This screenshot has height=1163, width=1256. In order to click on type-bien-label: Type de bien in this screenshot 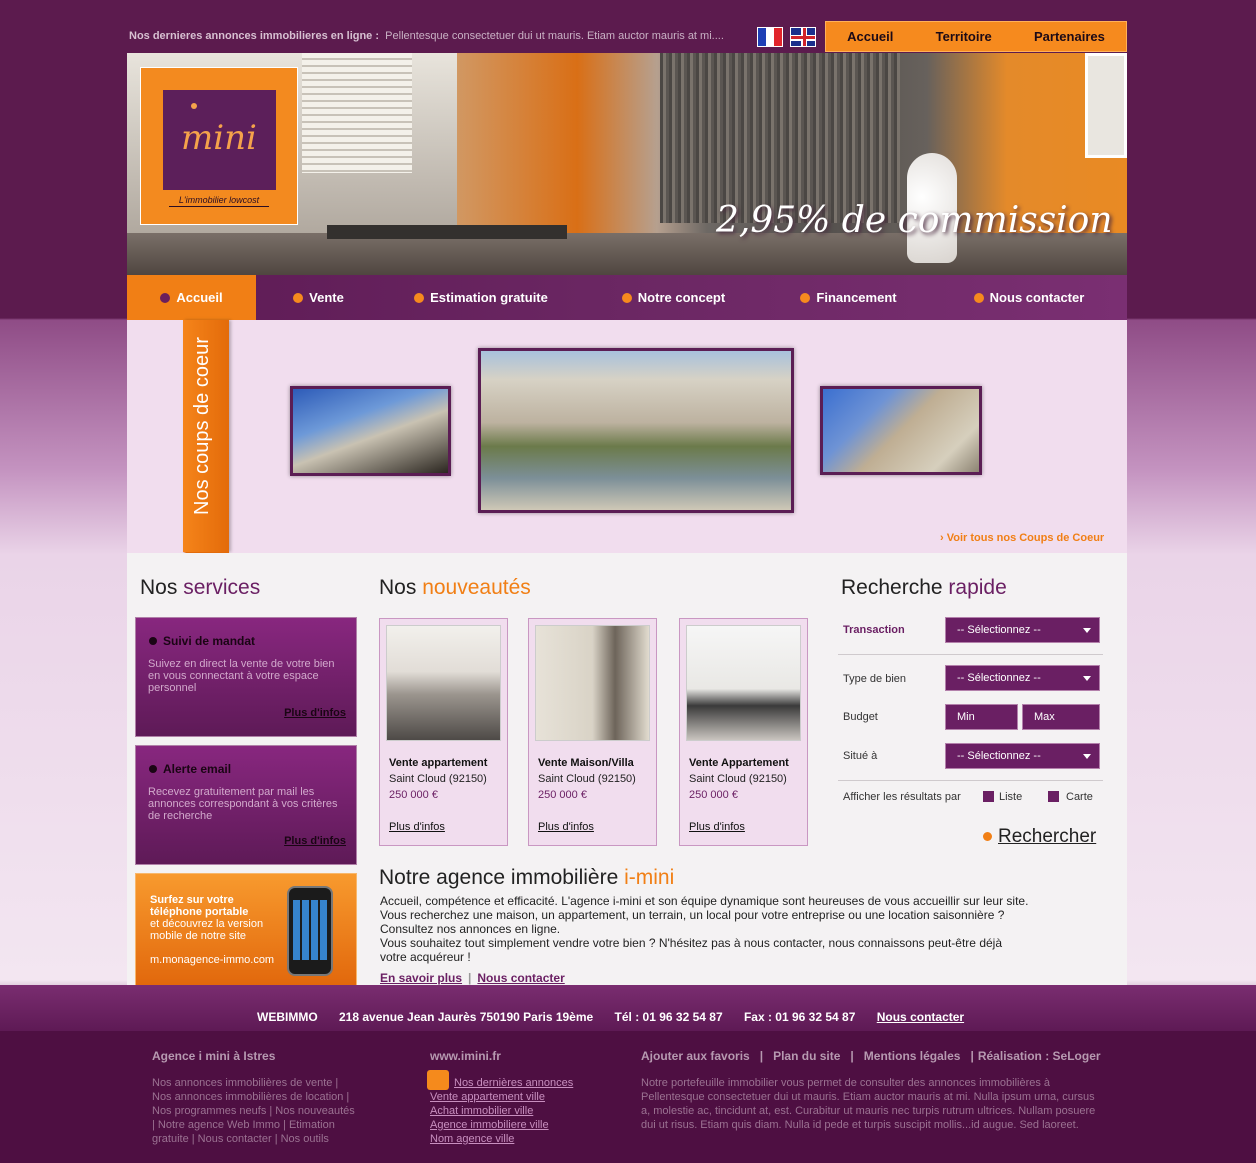, I will do `click(874, 679)`.